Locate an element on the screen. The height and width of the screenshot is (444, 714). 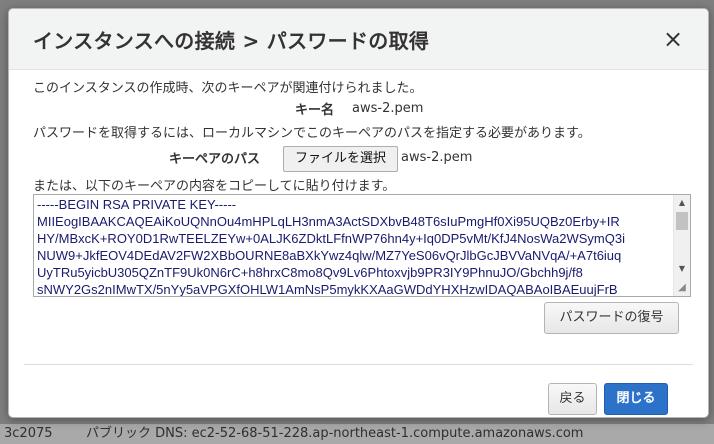
intro-text: このインスタンスの作成時、次のキーペアが関連付けられました。 is located at coordinates (228, 88).